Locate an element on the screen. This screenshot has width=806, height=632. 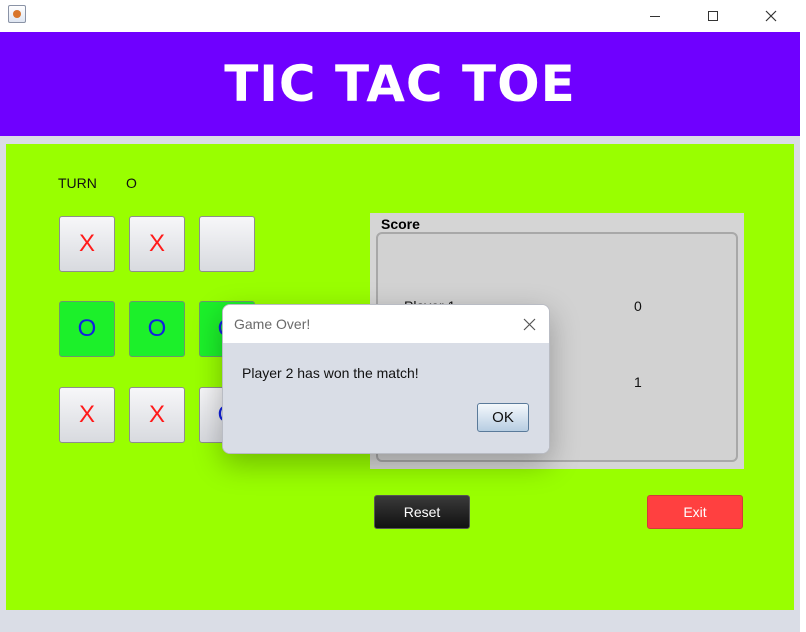
cell-1-0: O is located at coordinates (87, 329).